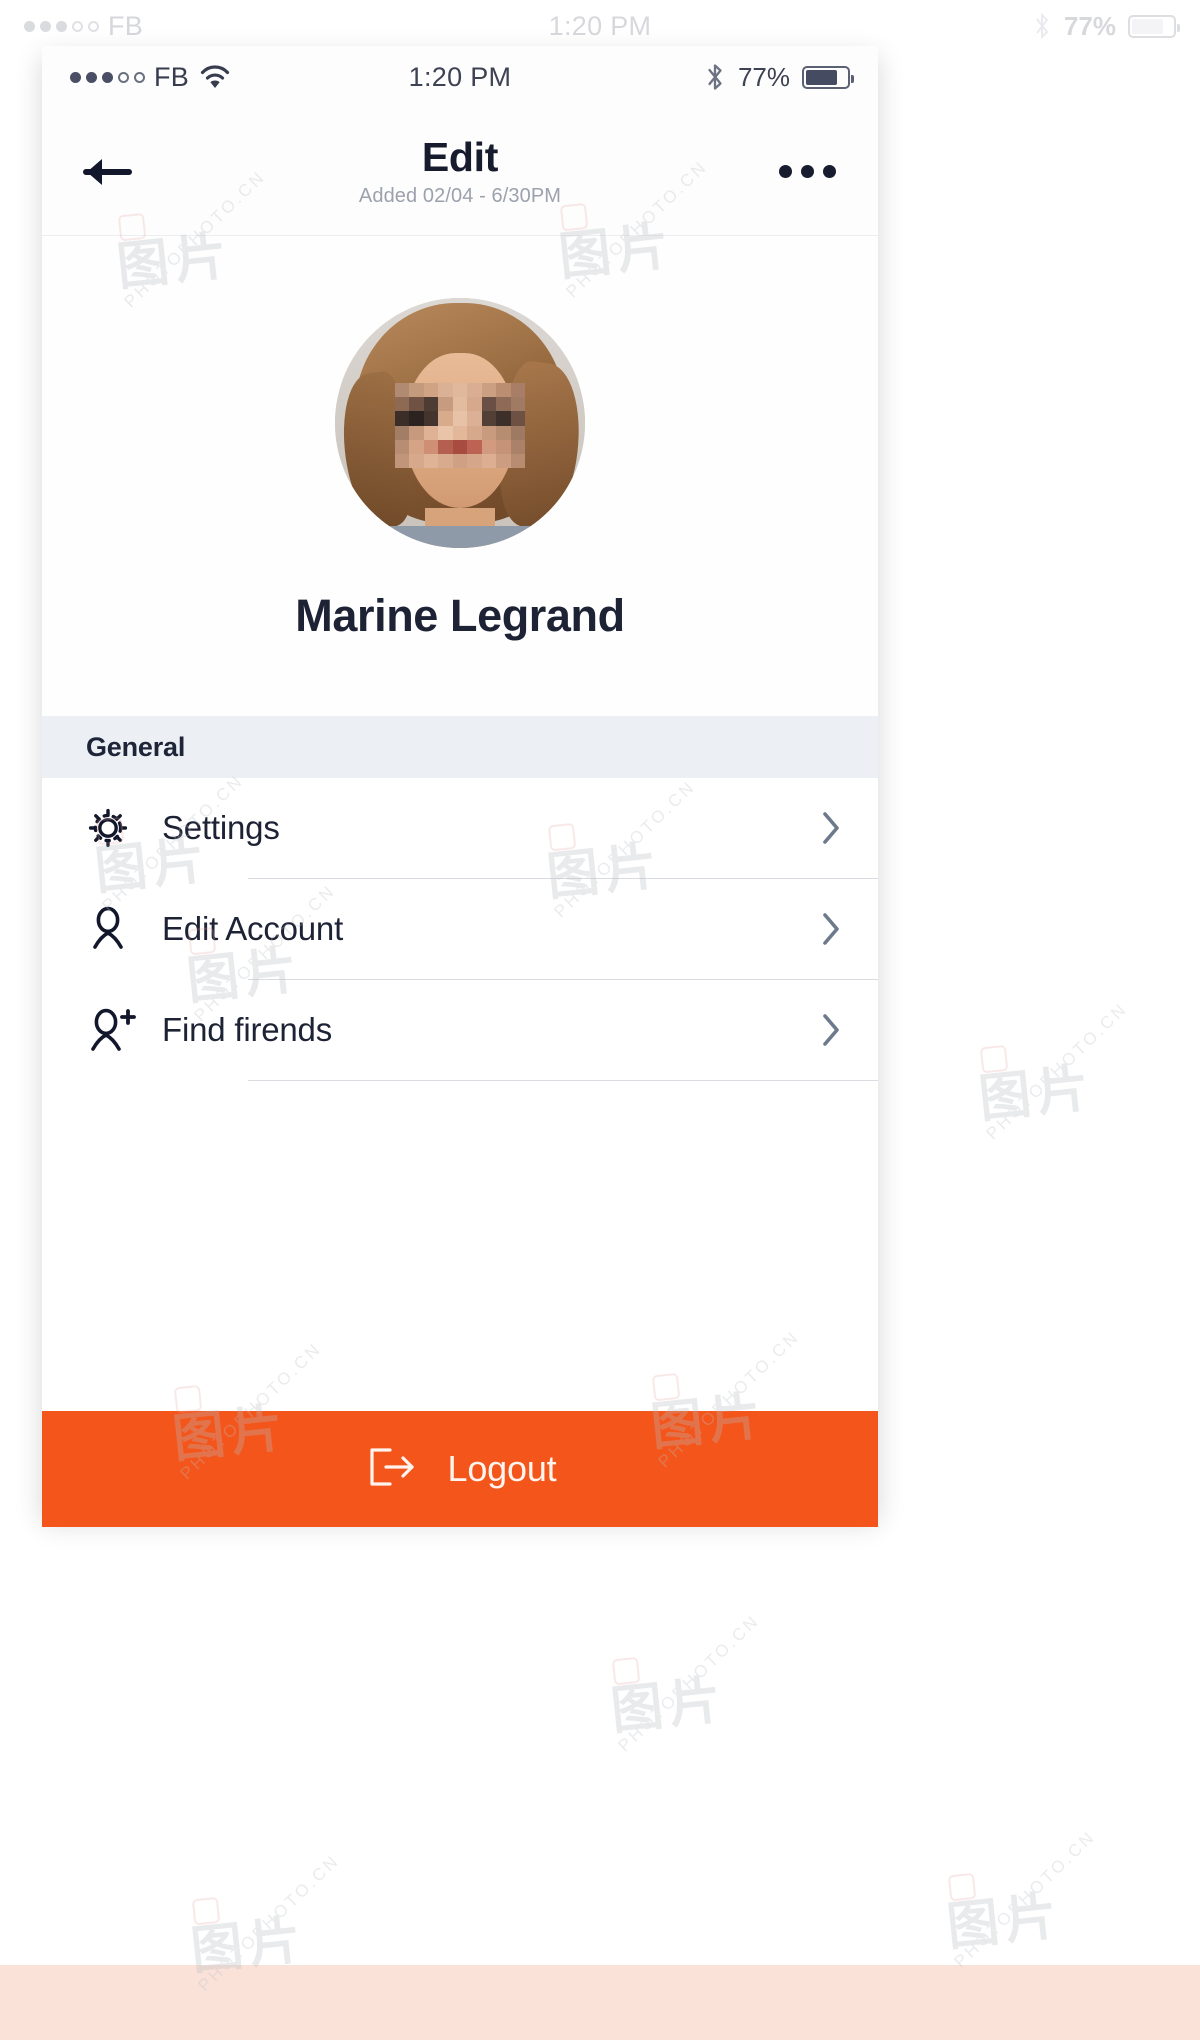 This screenshot has width=1200, height=2040. I want to click on wifi-icon, so click(215, 76).